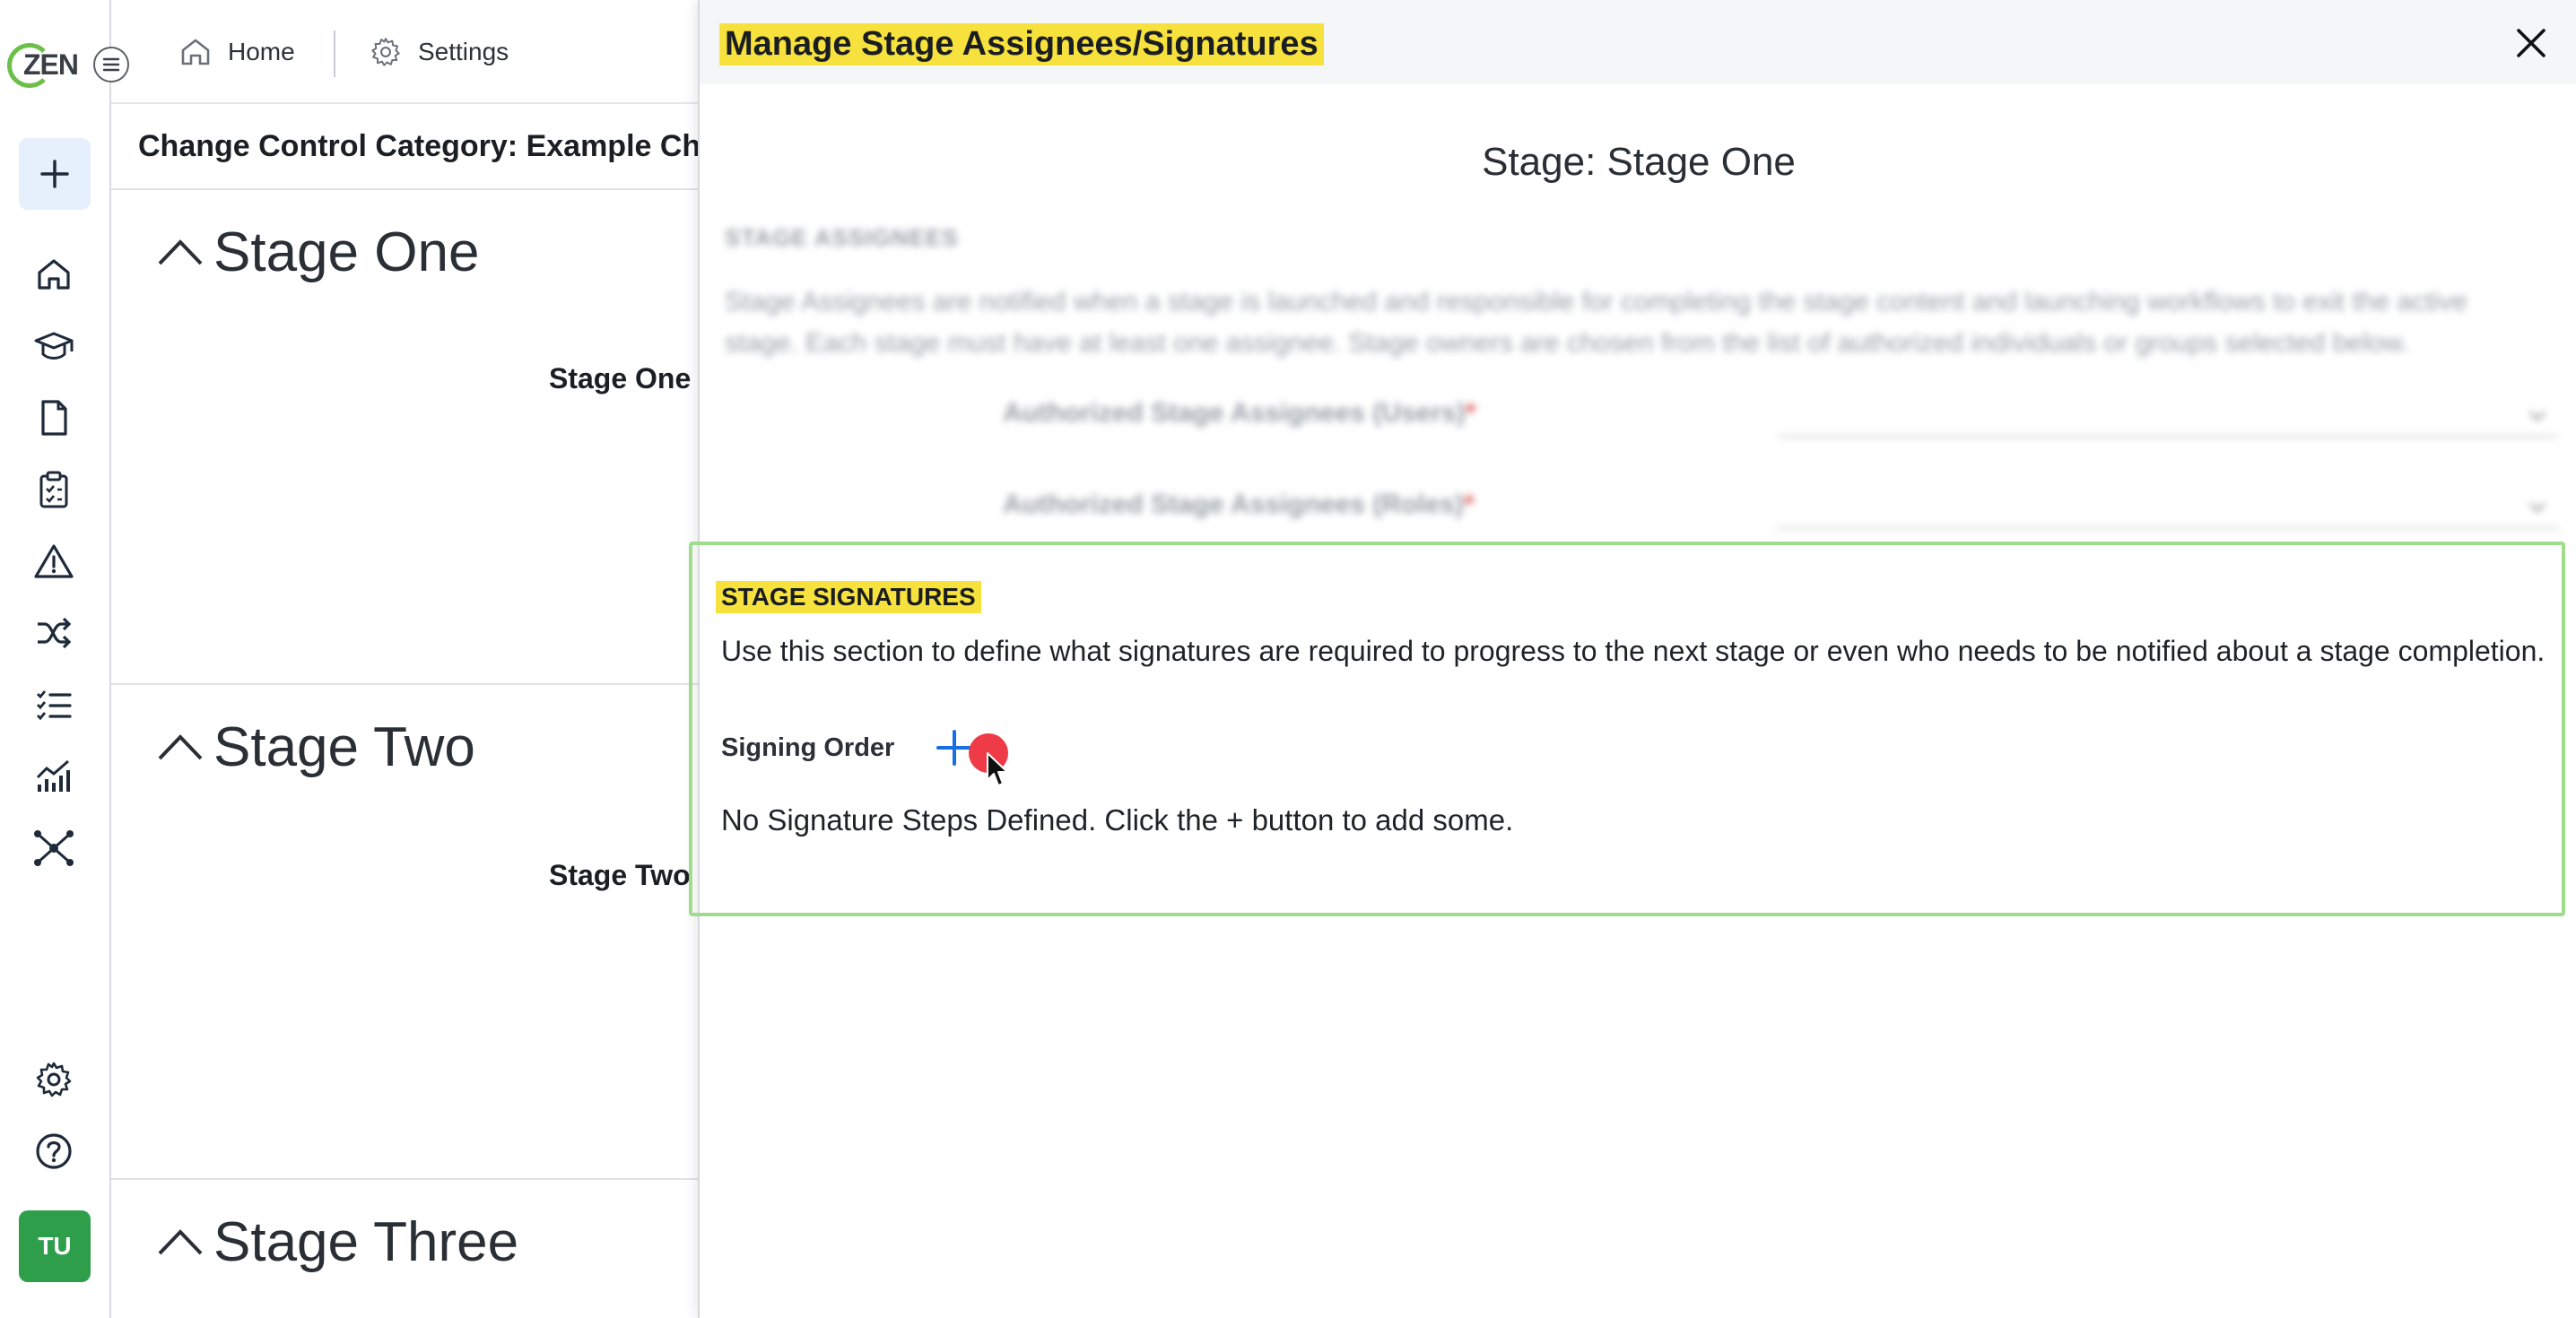  I want to click on warning-icon, so click(54, 561).